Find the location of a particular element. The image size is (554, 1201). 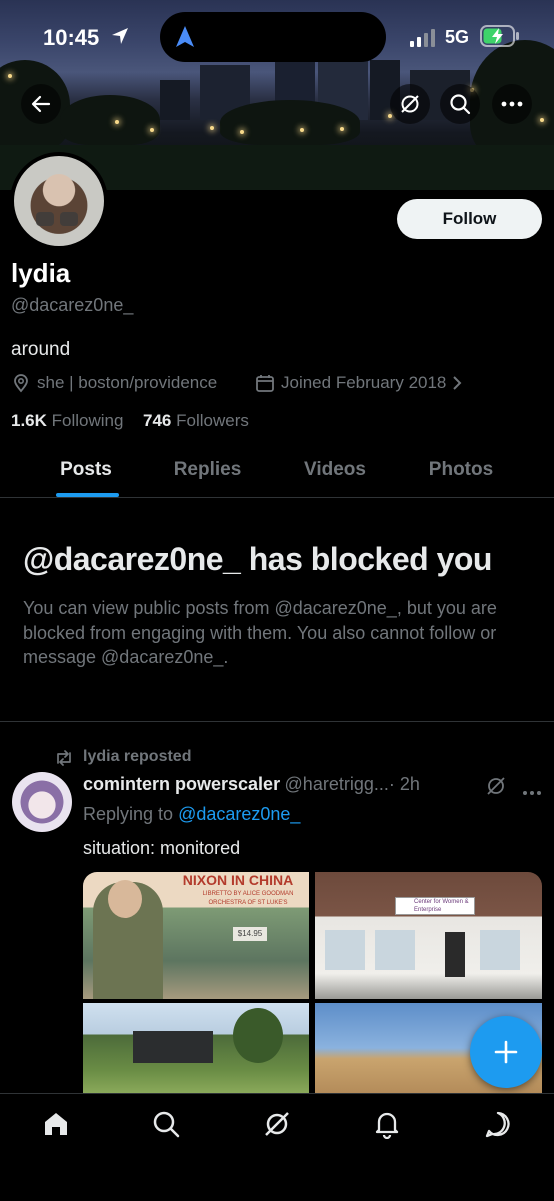

profile-location: she | boston/providence is located at coordinates (114, 383).